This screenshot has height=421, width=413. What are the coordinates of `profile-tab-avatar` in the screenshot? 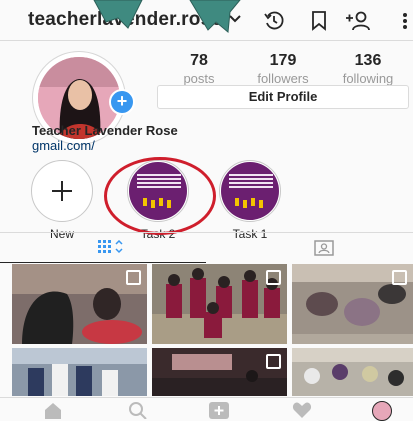 It's located at (382, 411).